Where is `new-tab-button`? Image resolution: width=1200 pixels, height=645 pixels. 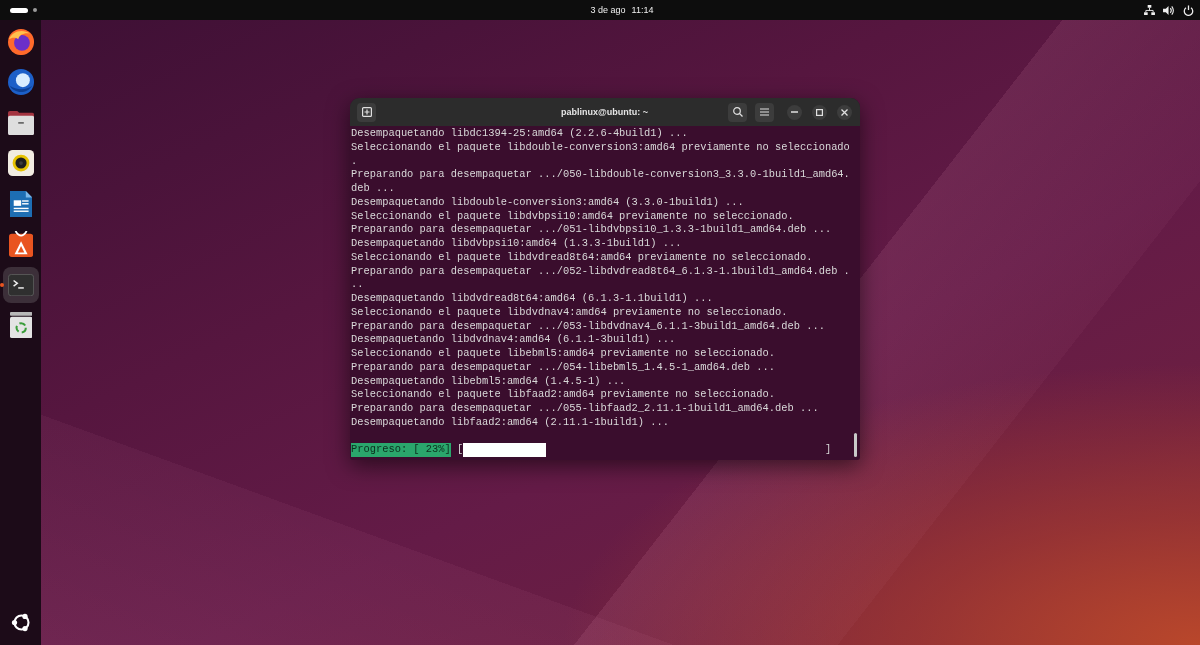
new-tab-button is located at coordinates (366, 112).